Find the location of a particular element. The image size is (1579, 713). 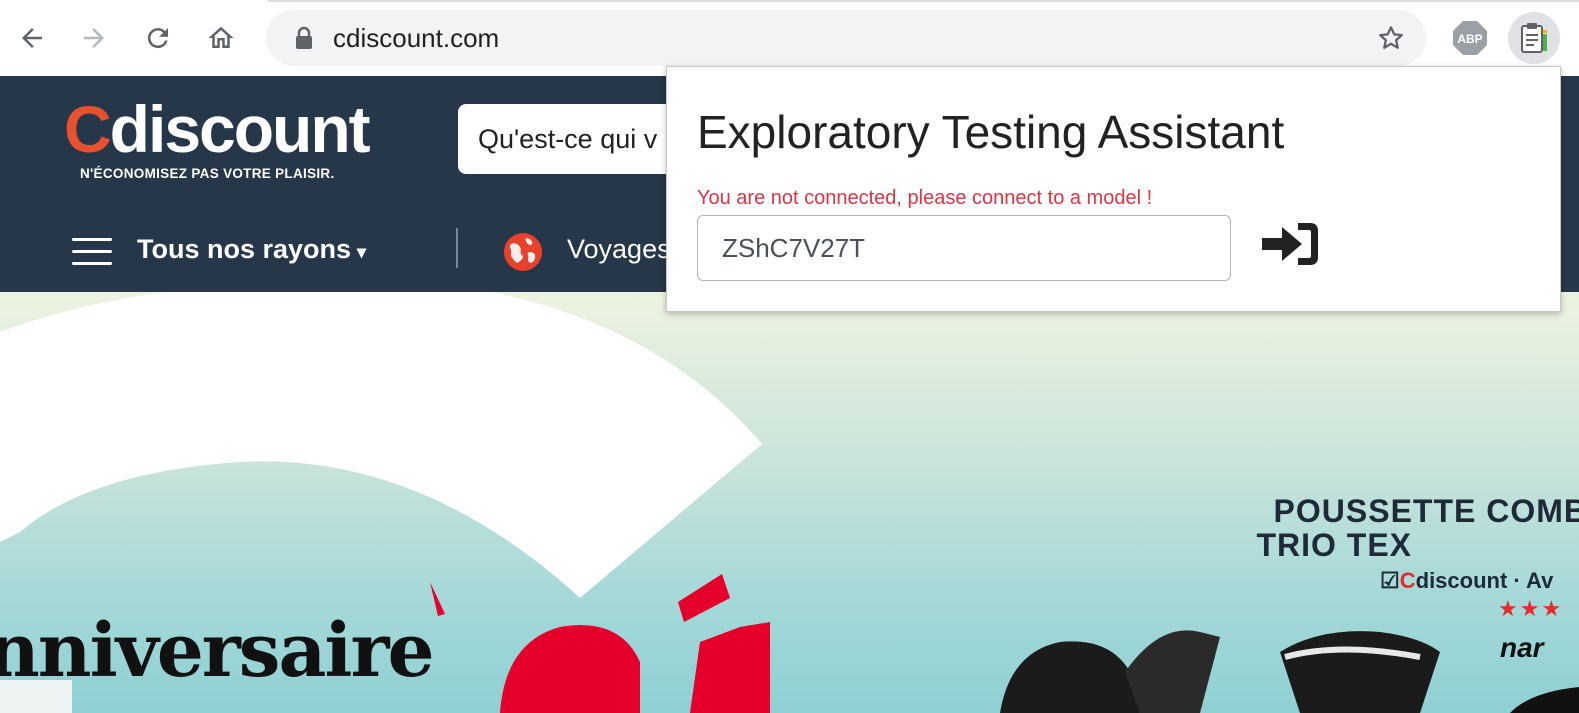

all-departments-label: Tous nos rayons is located at coordinates (244, 249).